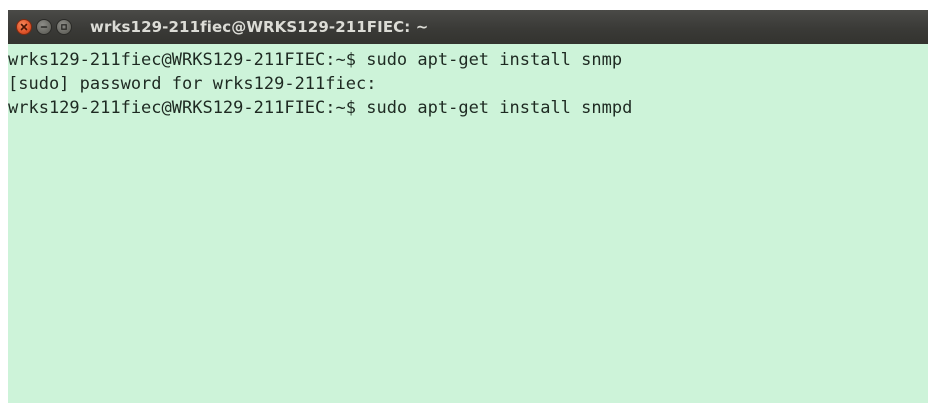 This screenshot has height=403, width=928. What do you see at coordinates (259, 27) in the screenshot?
I see `window-title: wrks129-211fiec@WRKS129-211FIEC: ~` at bounding box center [259, 27].